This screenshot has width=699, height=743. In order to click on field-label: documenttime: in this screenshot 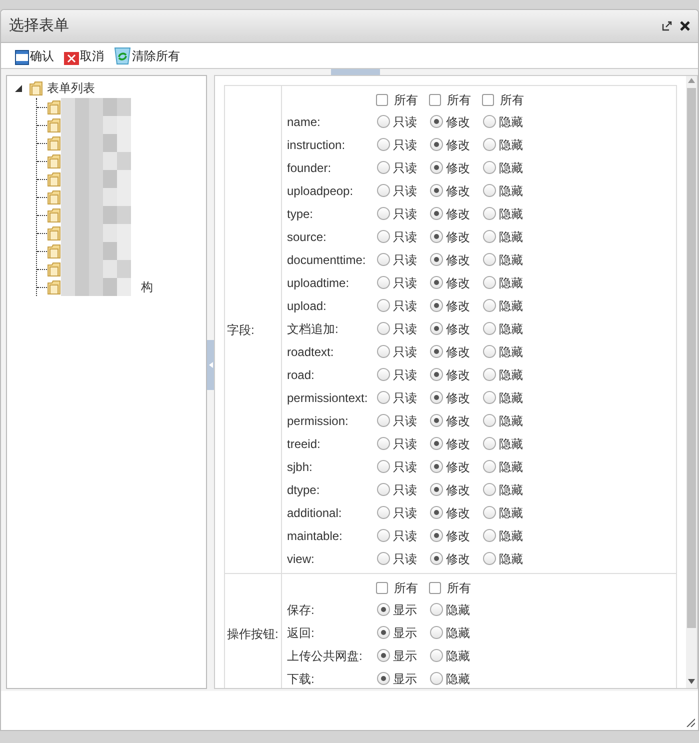, I will do `click(327, 260)`.